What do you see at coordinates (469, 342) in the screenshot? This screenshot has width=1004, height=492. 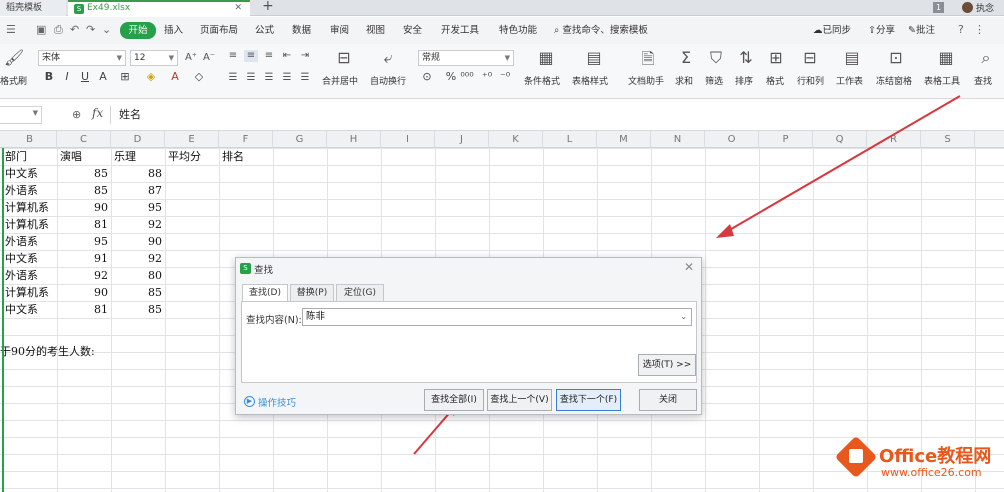 I see `find-panel: 查找内容(N): 陈非 ⌄ 选项(T) >>` at bounding box center [469, 342].